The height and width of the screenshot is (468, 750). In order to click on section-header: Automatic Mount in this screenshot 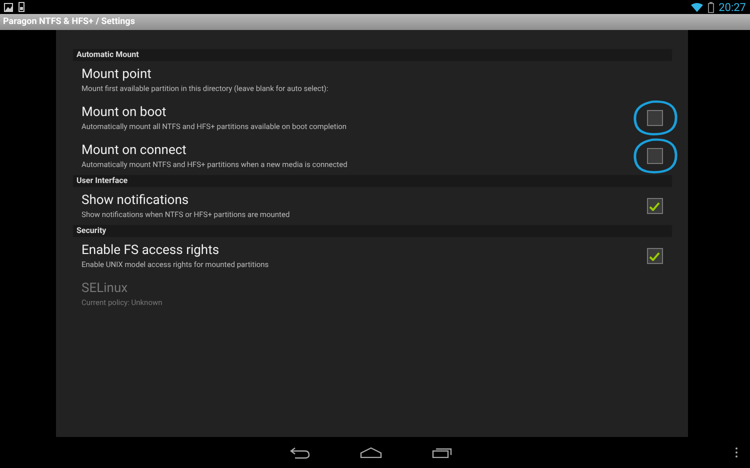, I will do `click(372, 55)`.